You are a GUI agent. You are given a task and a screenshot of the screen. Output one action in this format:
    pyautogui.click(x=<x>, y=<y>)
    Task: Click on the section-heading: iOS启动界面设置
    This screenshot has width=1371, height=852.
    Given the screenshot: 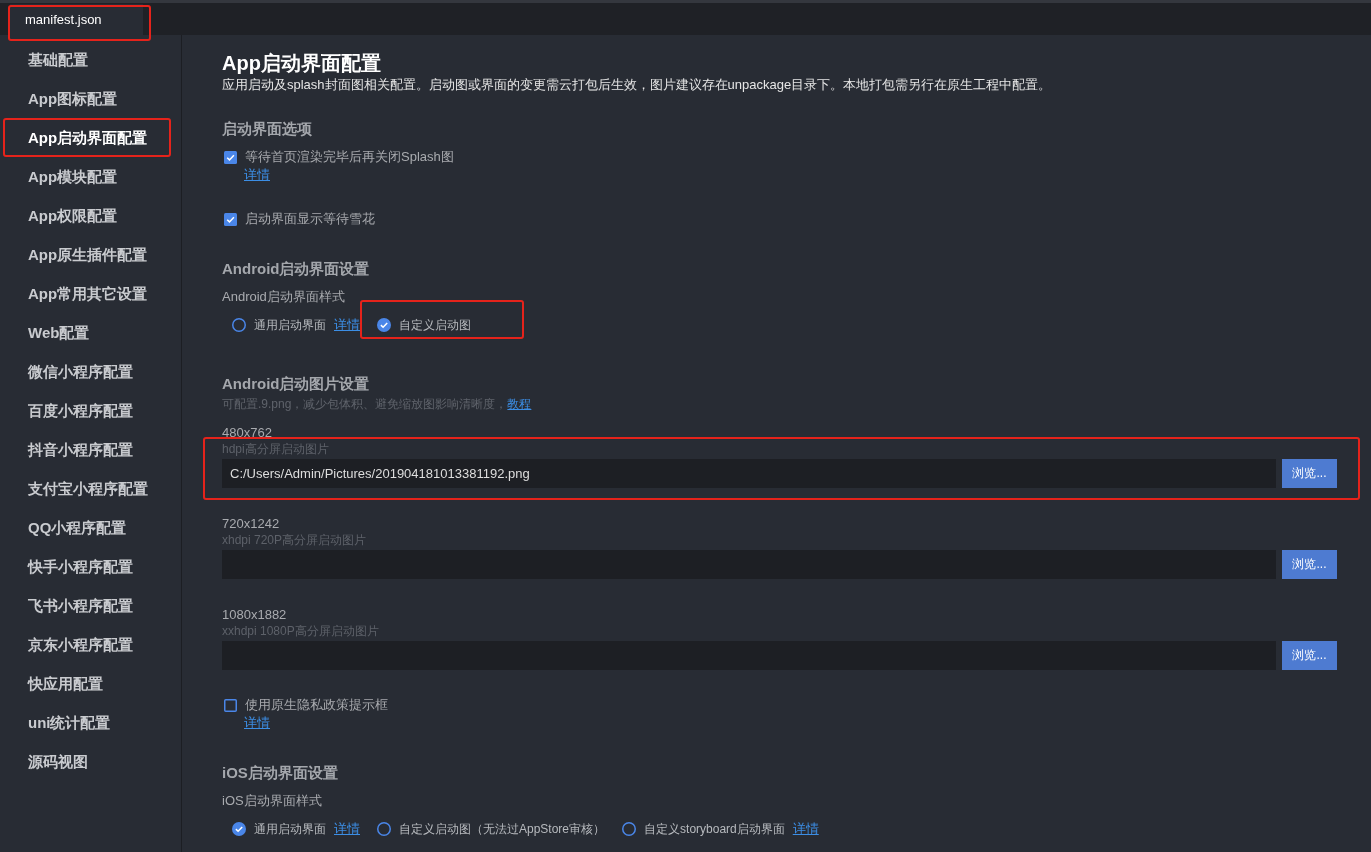 What is the action you would take?
    pyautogui.click(x=280, y=773)
    